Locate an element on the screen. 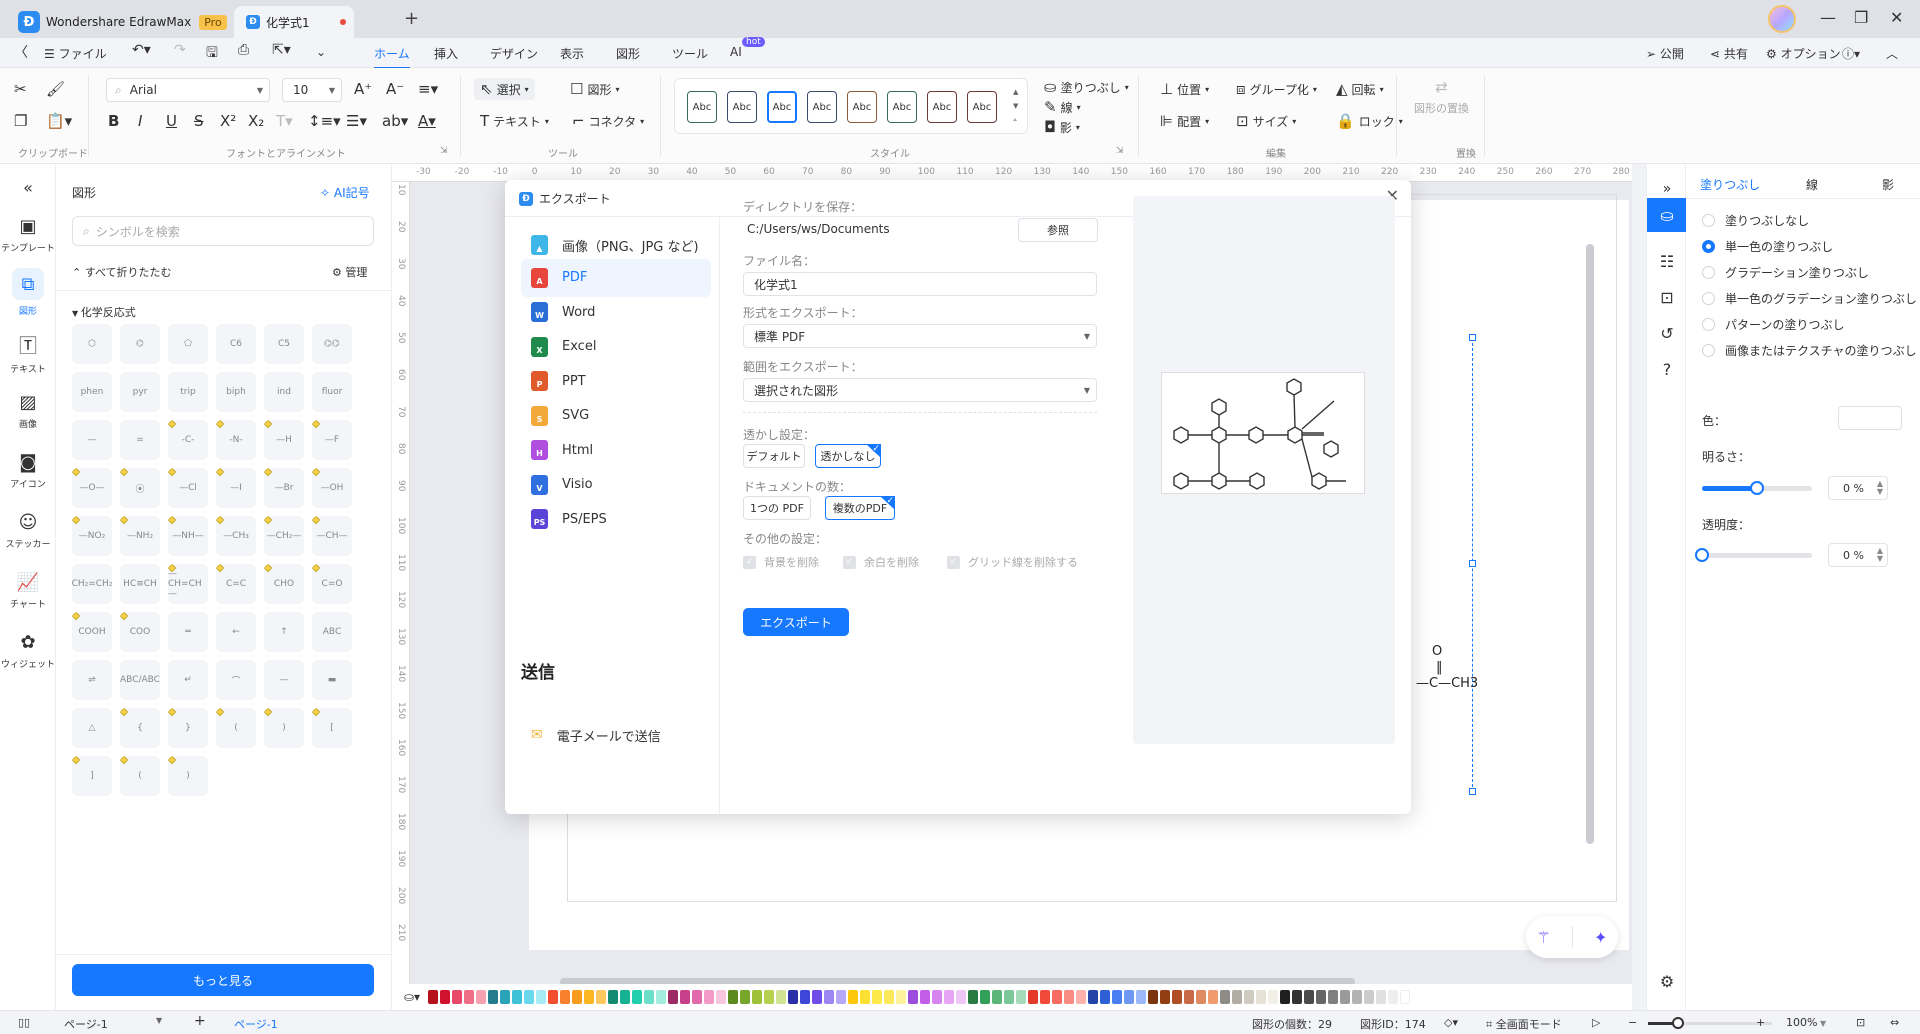  shape-item: ⌬⌬ is located at coordinates (332, 344).